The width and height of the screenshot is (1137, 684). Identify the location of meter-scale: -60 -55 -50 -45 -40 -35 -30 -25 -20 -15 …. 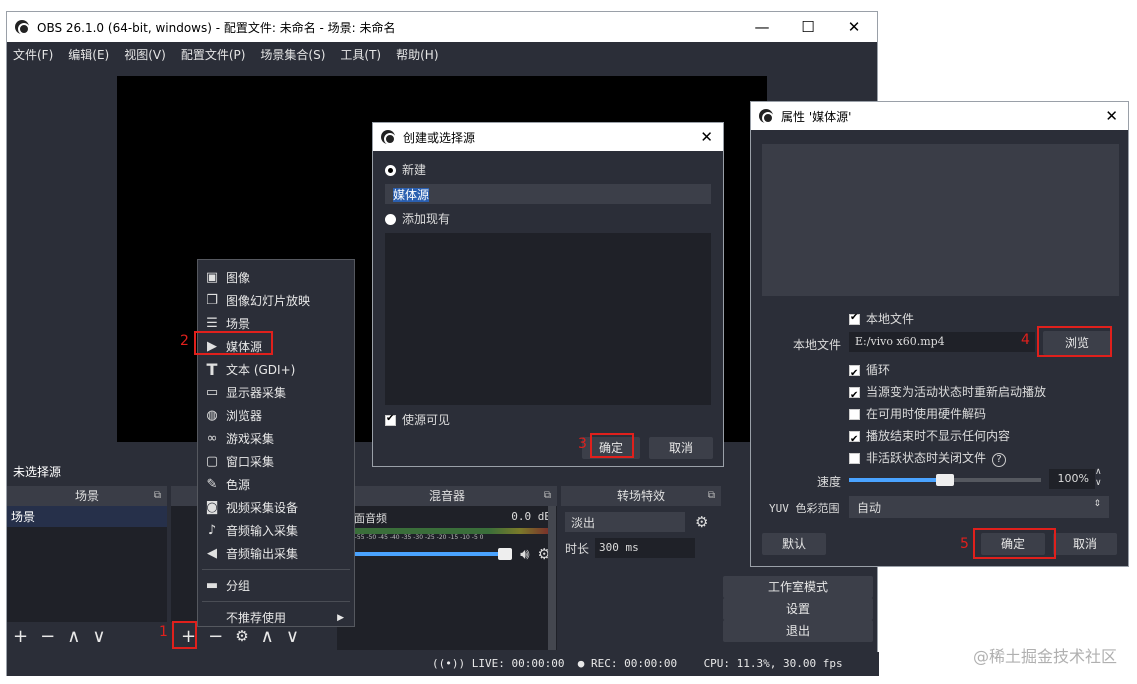
(413, 537).